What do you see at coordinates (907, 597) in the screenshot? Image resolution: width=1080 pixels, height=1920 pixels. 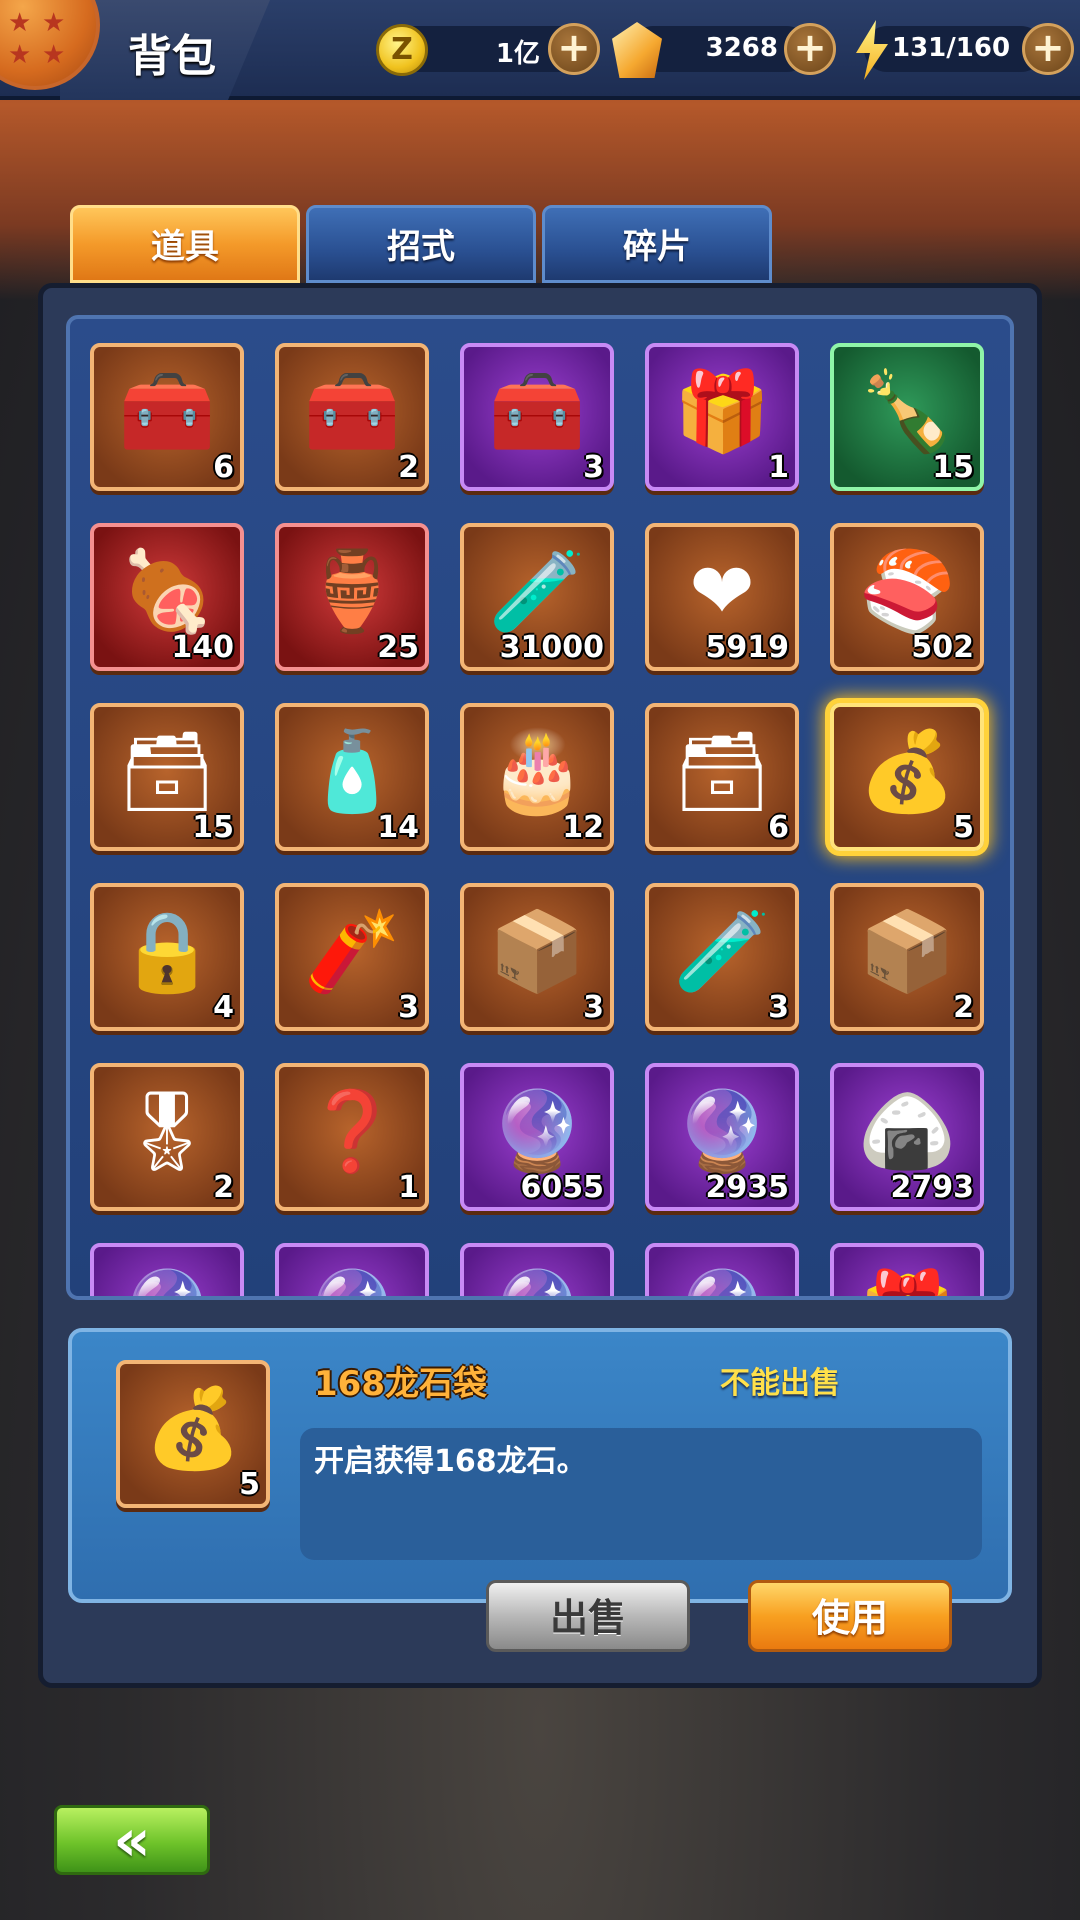 I see `inventory-item: 🍣 502` at bounding box center [907, 597].